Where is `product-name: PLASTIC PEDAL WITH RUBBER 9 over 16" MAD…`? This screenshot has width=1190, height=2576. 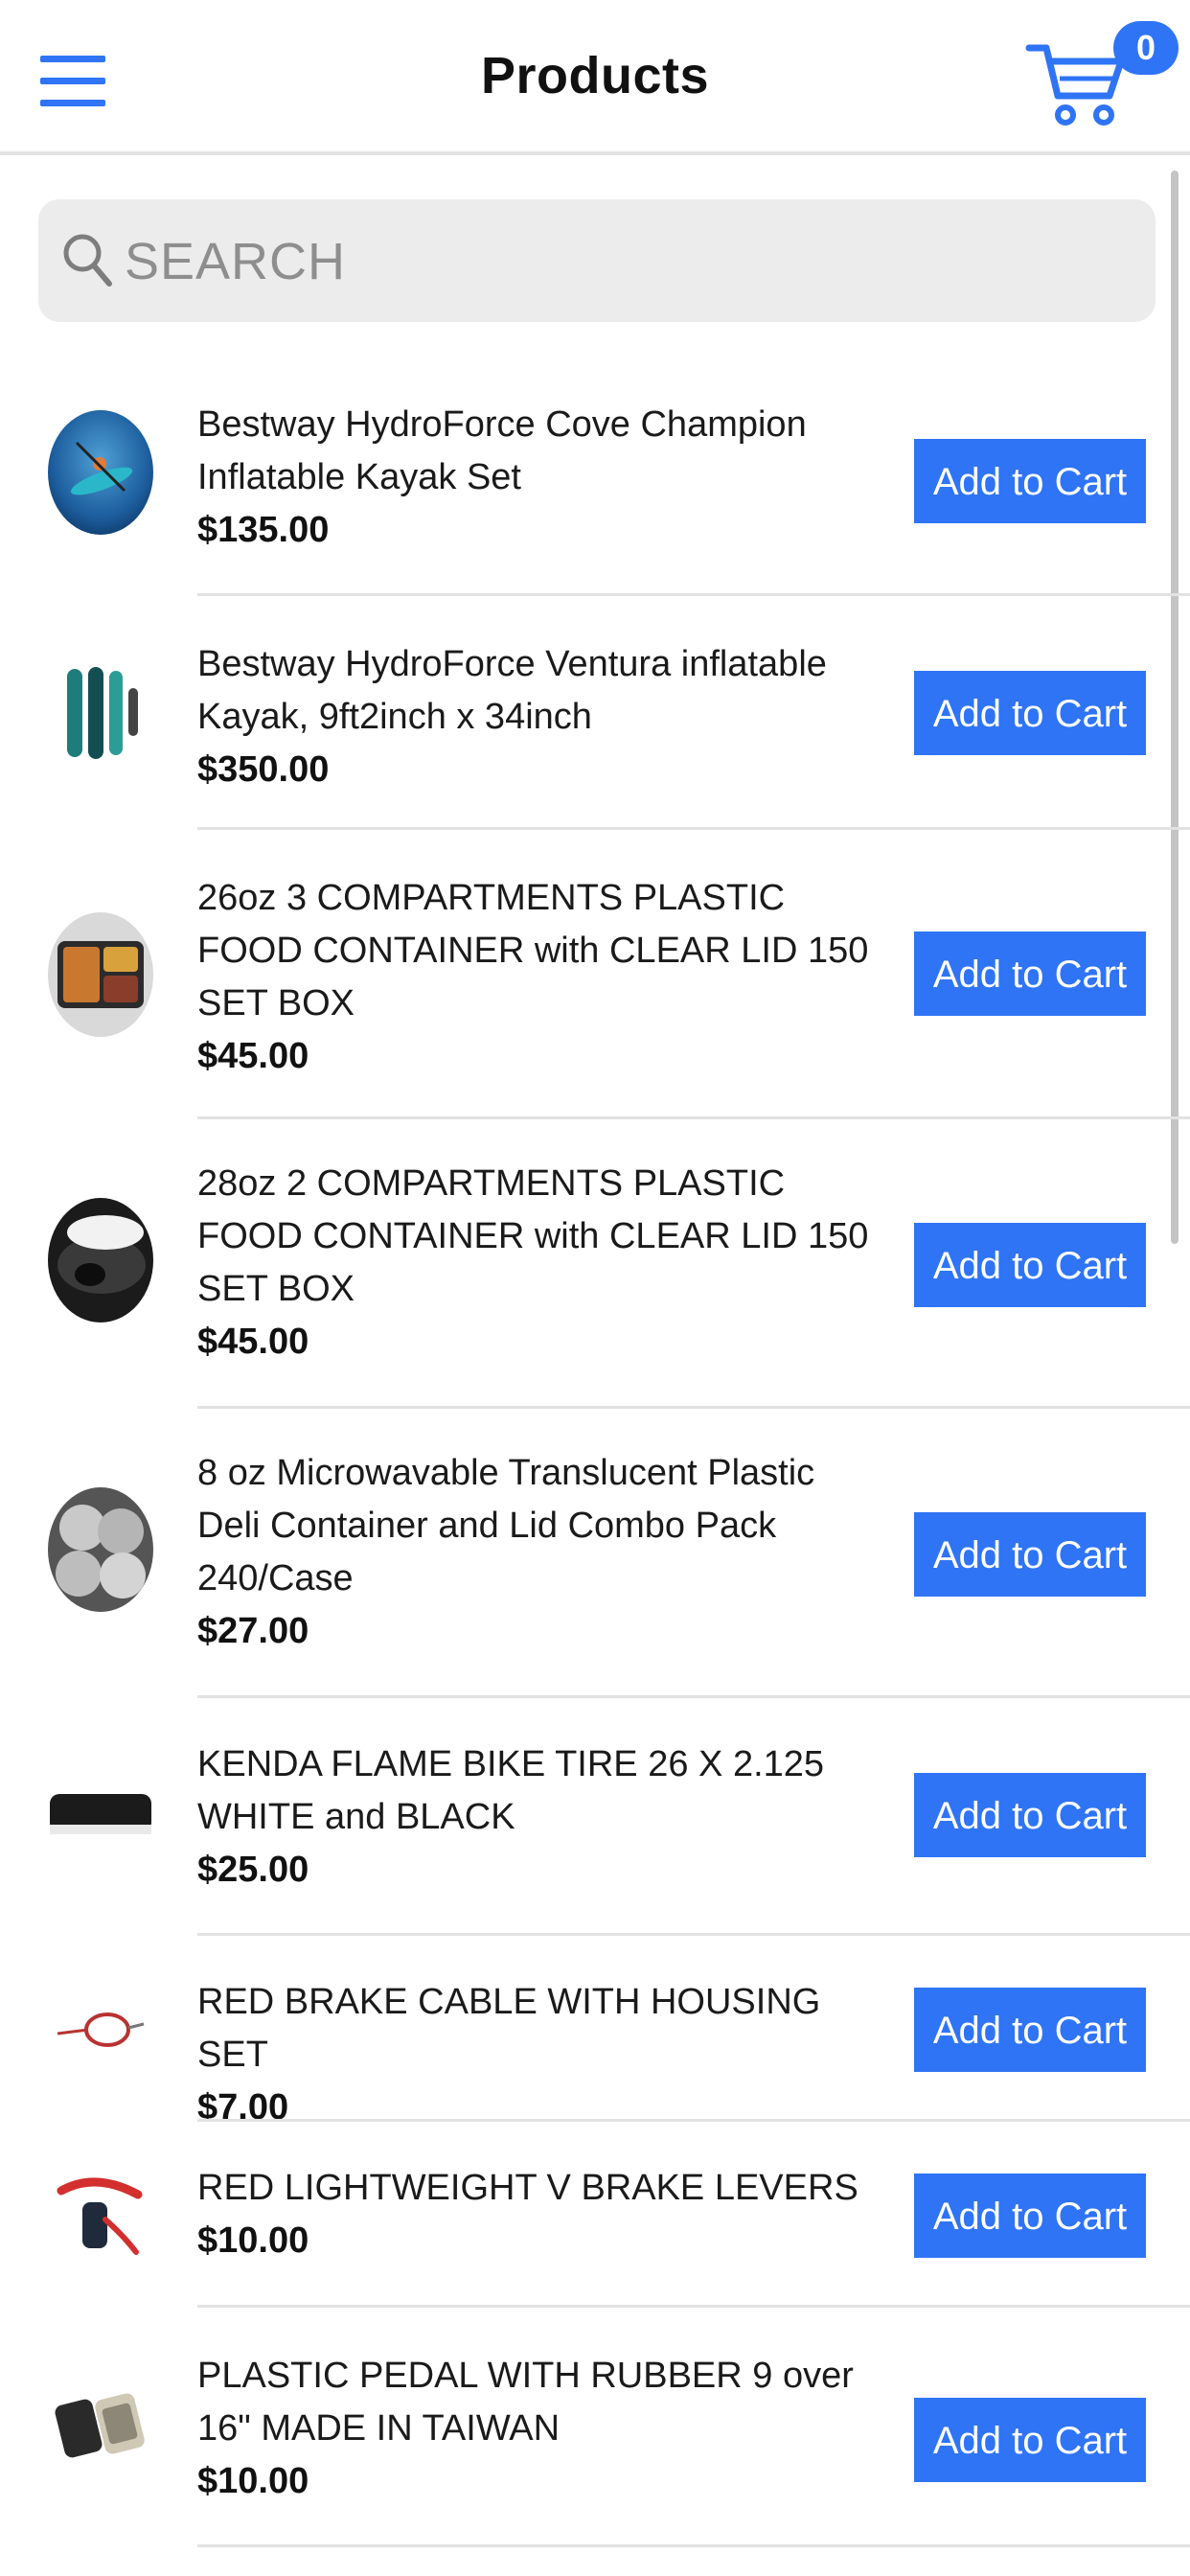 product-name: PLASTIC PEDAL WITH RUBBER 9 over 16" MAD… is located at coordinates (526, 2402).